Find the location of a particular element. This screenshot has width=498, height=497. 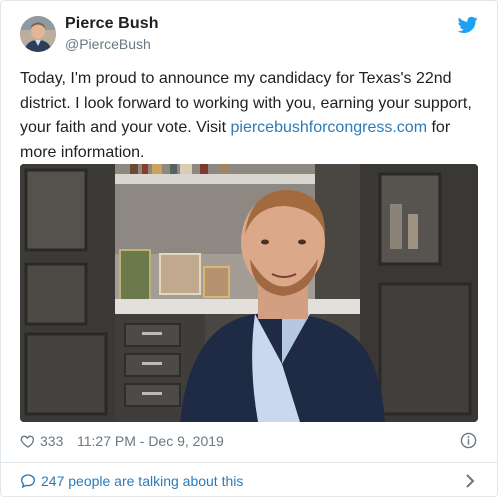

footer-divider is located at coordinates (249, 462).